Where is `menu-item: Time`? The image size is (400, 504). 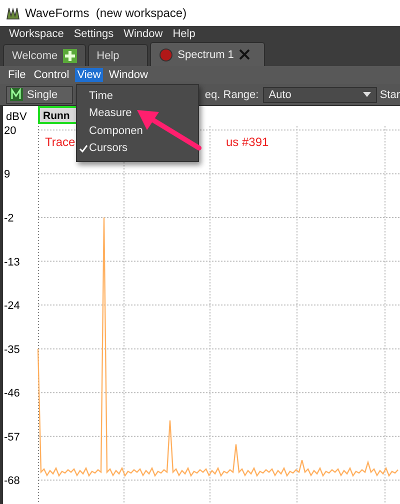 menu-item: Time is located at coordinates (137, 95).